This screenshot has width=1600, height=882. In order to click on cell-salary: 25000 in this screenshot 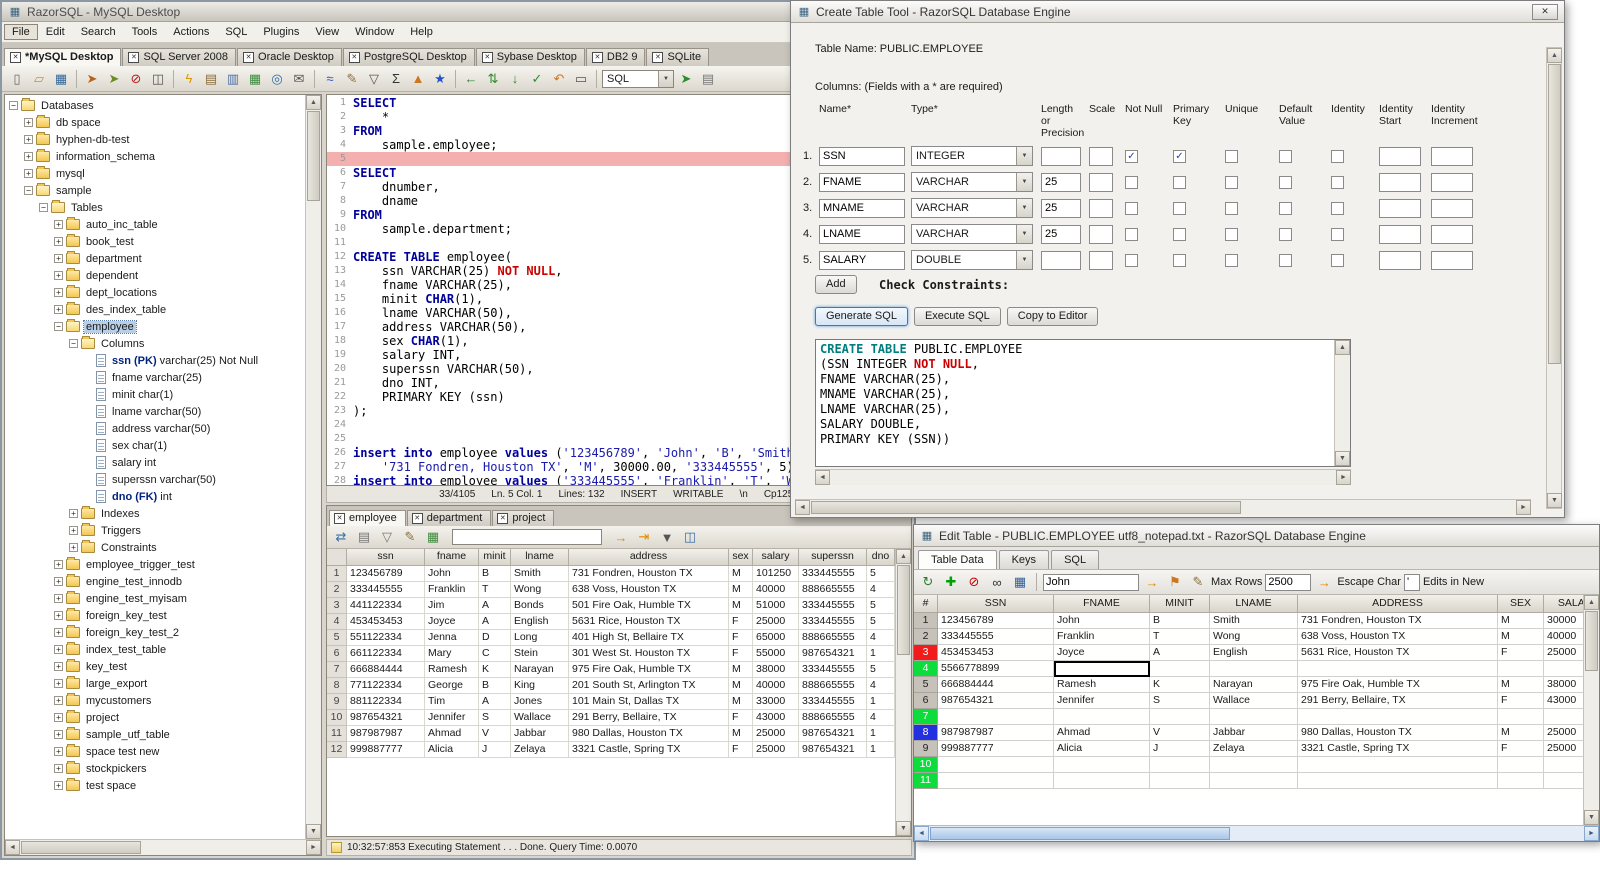, I will do `click(1563, 733)`.